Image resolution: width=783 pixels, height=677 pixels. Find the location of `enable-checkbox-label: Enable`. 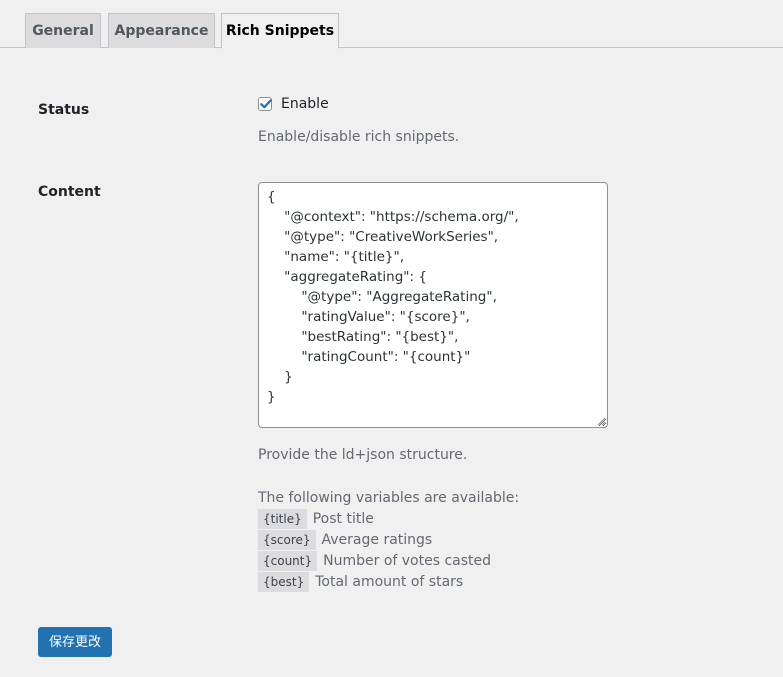

enable-checkbox-label: Enable is located at coordinates (305, 104).